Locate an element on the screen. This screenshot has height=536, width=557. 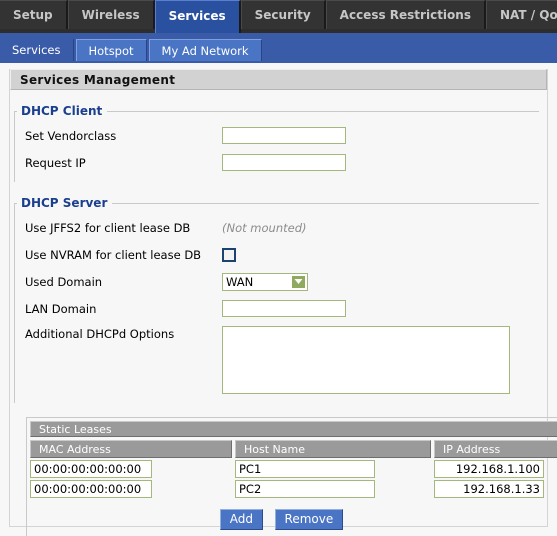
column-header-ip-address: IP Address is located at coordinates (495, 449).